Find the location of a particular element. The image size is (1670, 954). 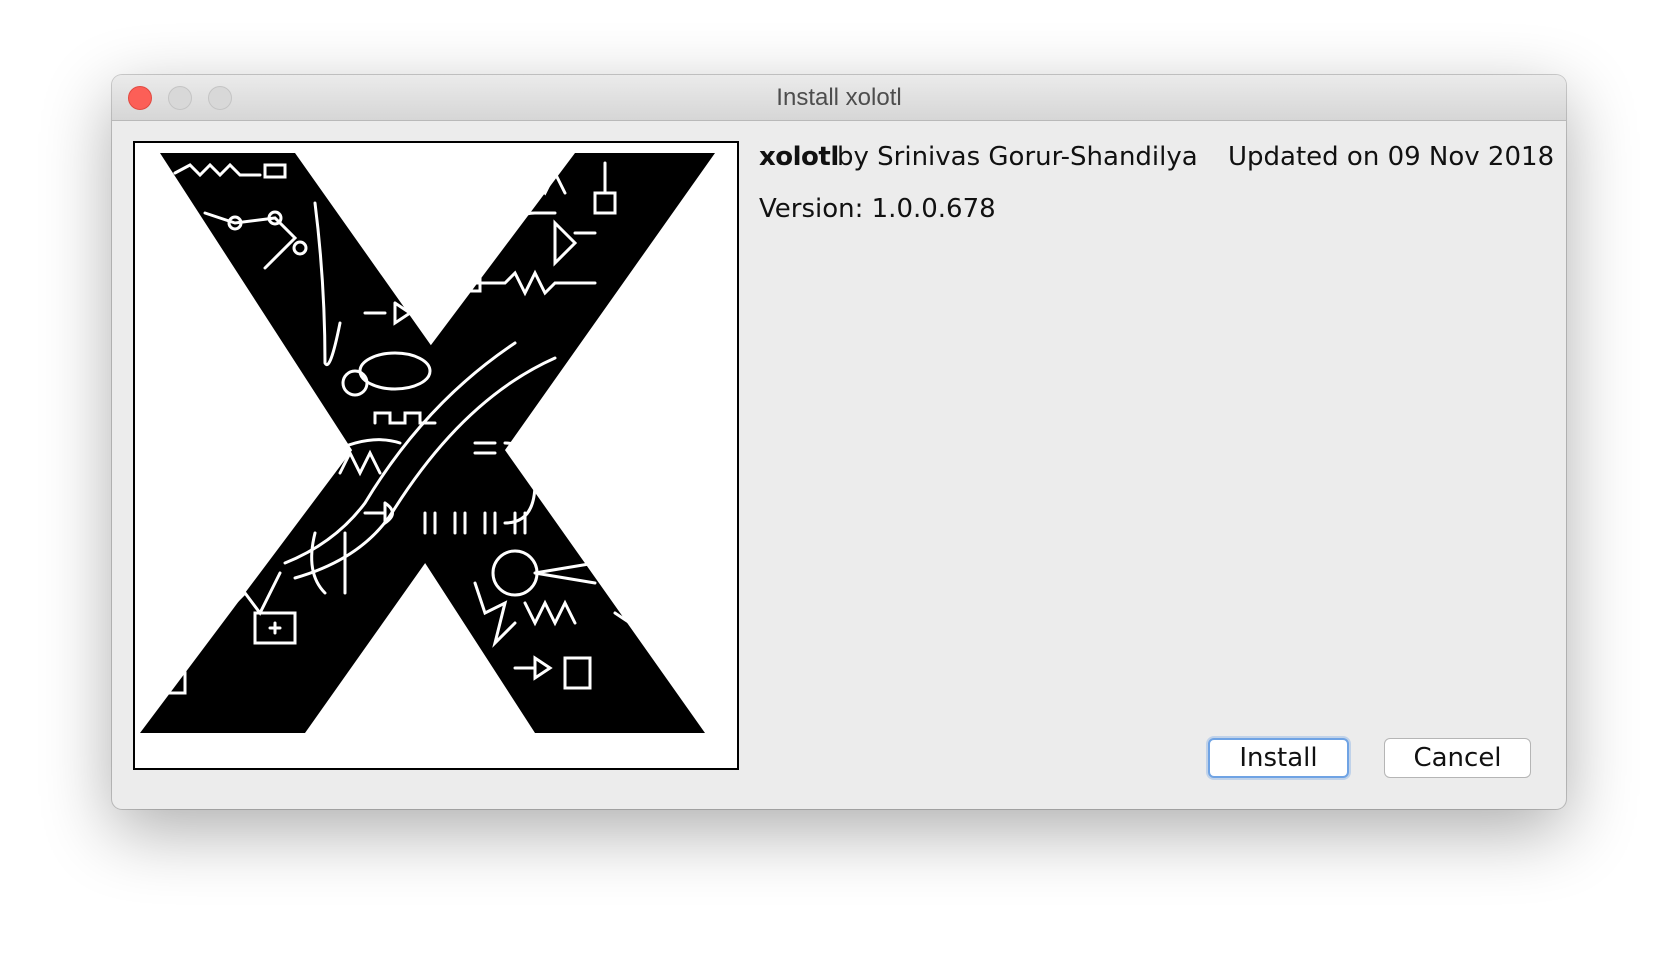

toolbox-updated-date: Updated on 09 Nov 2018 is located at coordinates (1391, 157).